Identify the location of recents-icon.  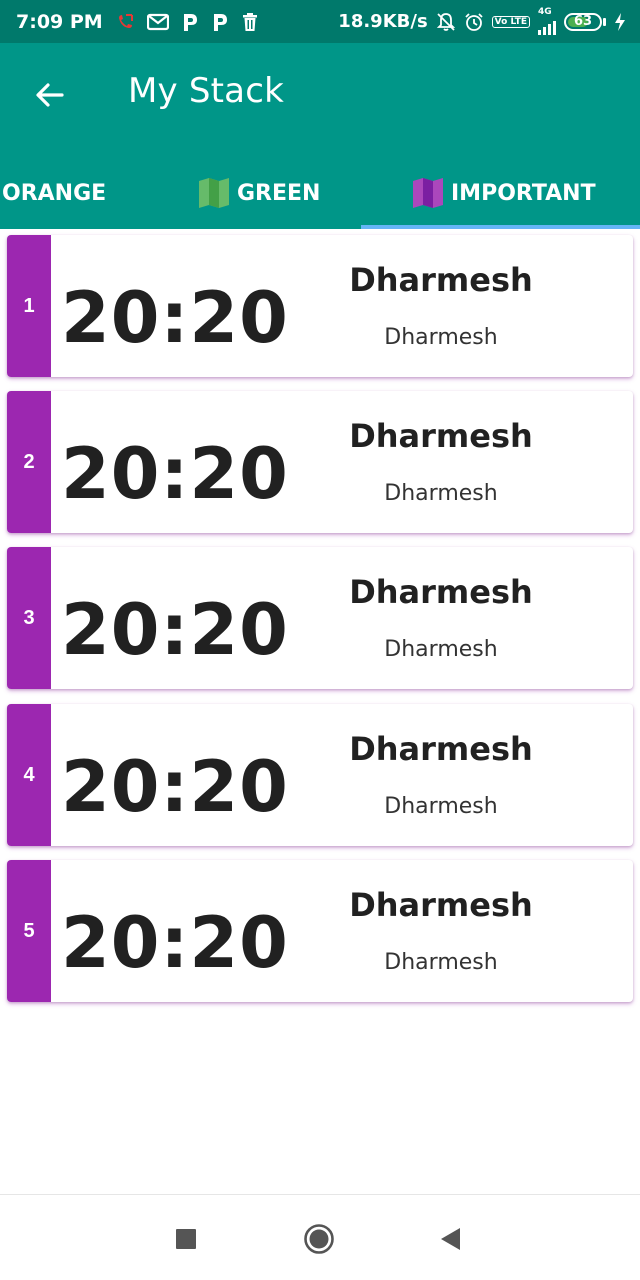
(186, 1239).